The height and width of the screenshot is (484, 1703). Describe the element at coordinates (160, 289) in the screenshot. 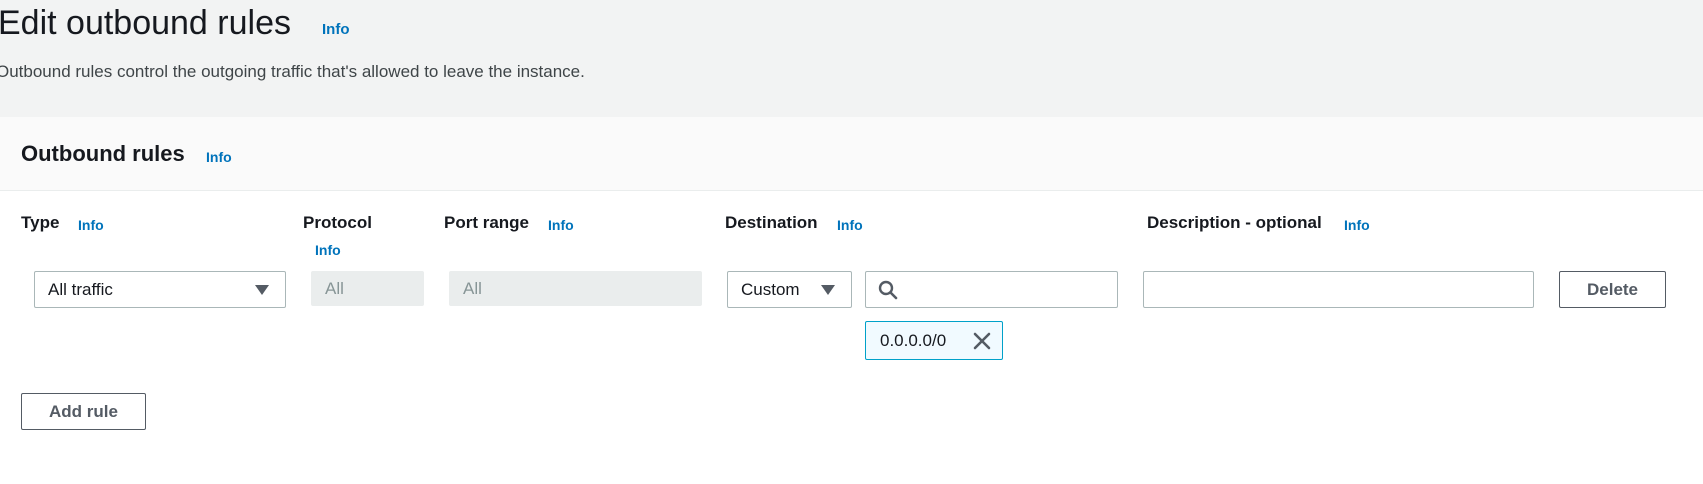

I see `type-select: All traffic` at that location.